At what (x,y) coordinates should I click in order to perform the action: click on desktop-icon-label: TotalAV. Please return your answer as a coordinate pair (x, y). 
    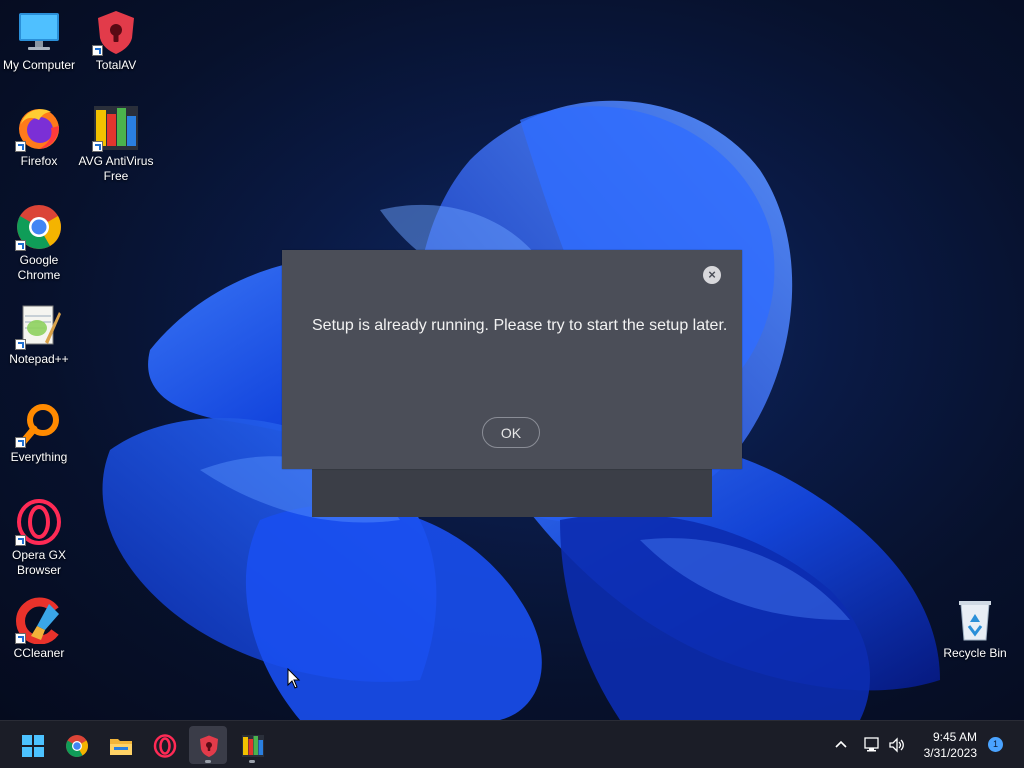
    Looking at the image, I should click on (116, 65).